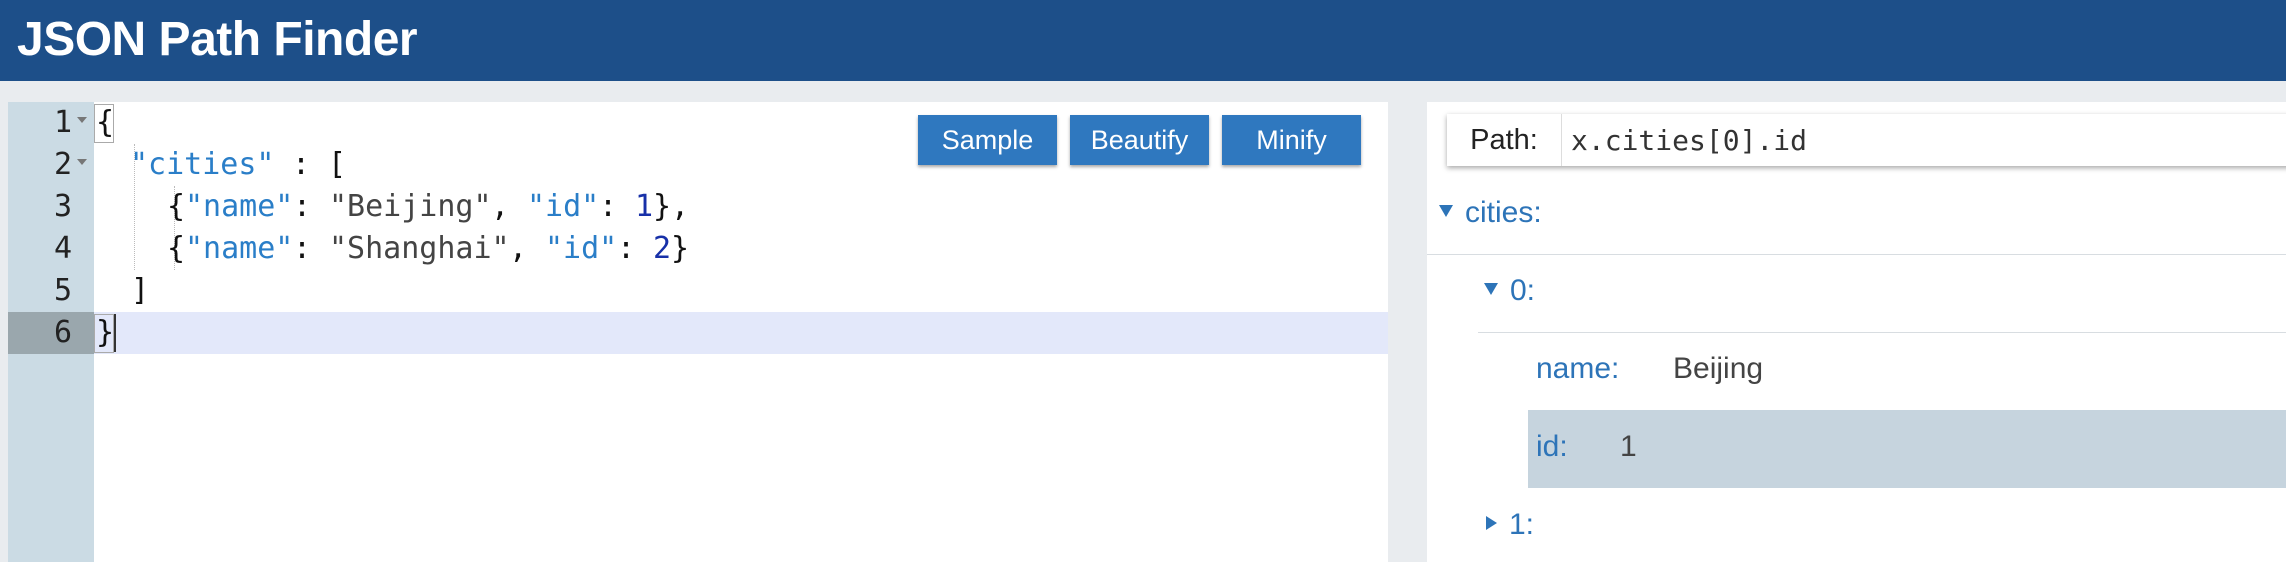 This screenshot has height=562, width=2286. Describe the element at coordinates (1907, 449) in the screenshot. I see `selected-node-highlight` at that location.